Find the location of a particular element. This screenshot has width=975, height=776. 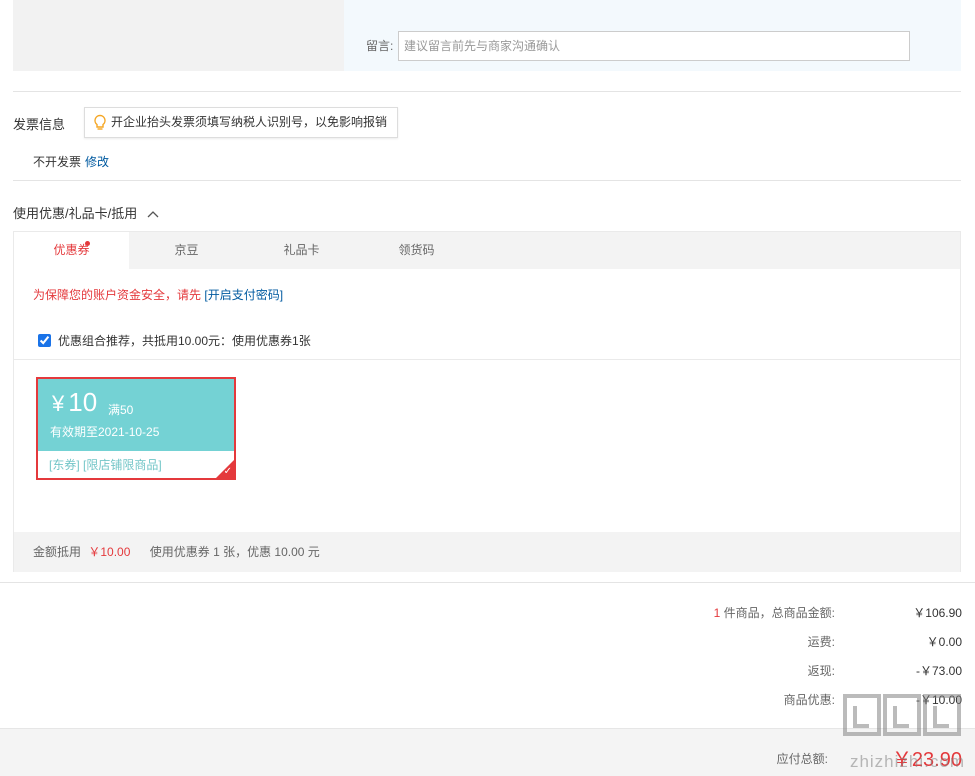

tab-jd-beans: 京豆 is located at coordinates (186, 250).